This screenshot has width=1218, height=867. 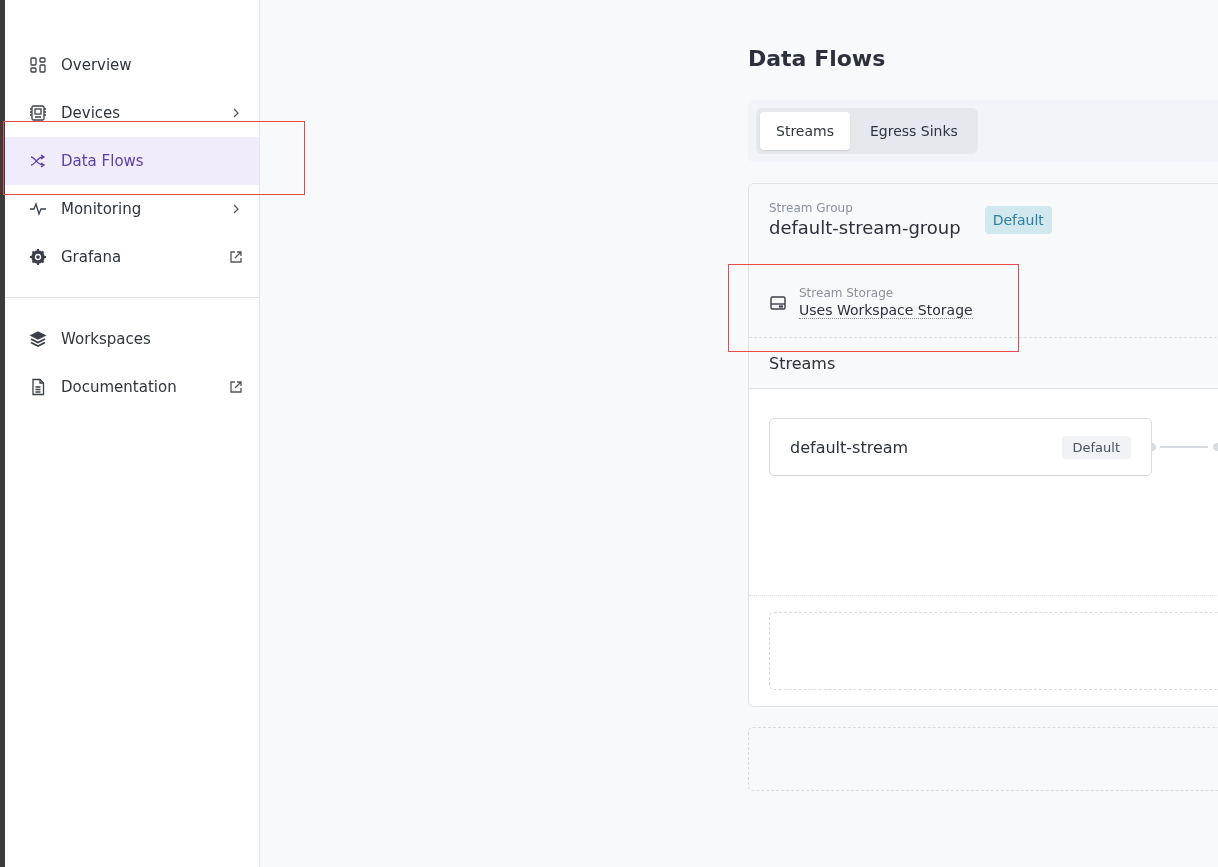 What do you see at coordinates (38, 161) in the screenshot?
I see `shuffle-icon` at bounding box center [38, 161].